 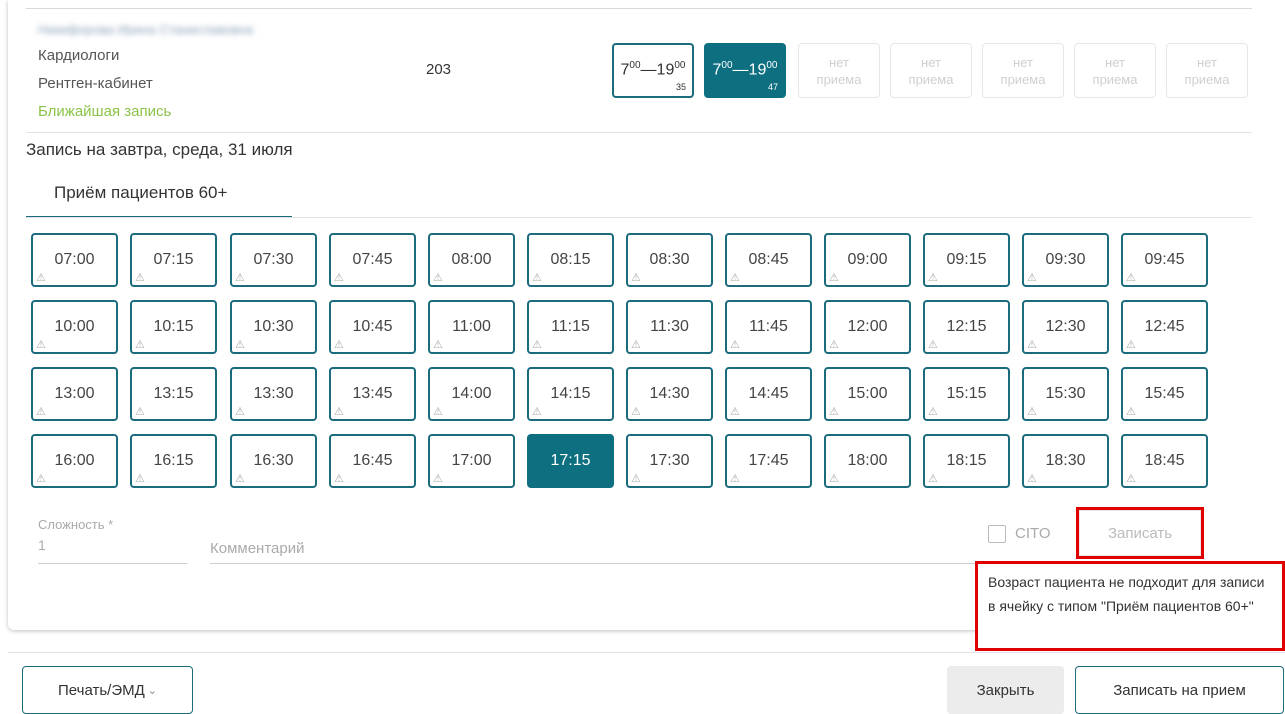 I want to click on time-slot: 09:15 ⚠, so click(x=966, y=260).